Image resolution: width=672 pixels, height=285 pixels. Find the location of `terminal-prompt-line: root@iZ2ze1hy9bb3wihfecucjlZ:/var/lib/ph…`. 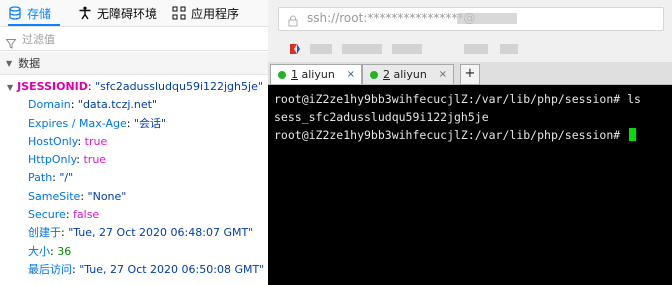

terminal-prompt-line: root@iZ2ze1hy9bb3wihfecucjlZ:/var/lib/ph… is located at coordinates (455, 135).